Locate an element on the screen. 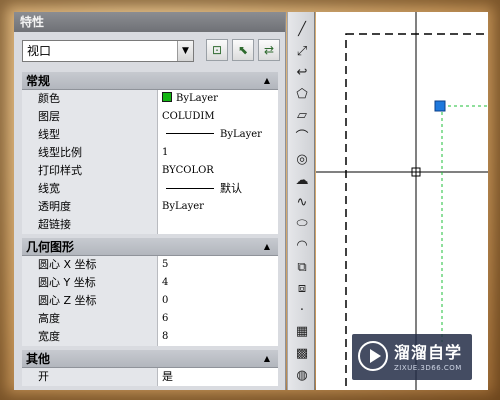 The image size is (500, 400). lineweight-sample-icon is located at coordinates (190, 188).